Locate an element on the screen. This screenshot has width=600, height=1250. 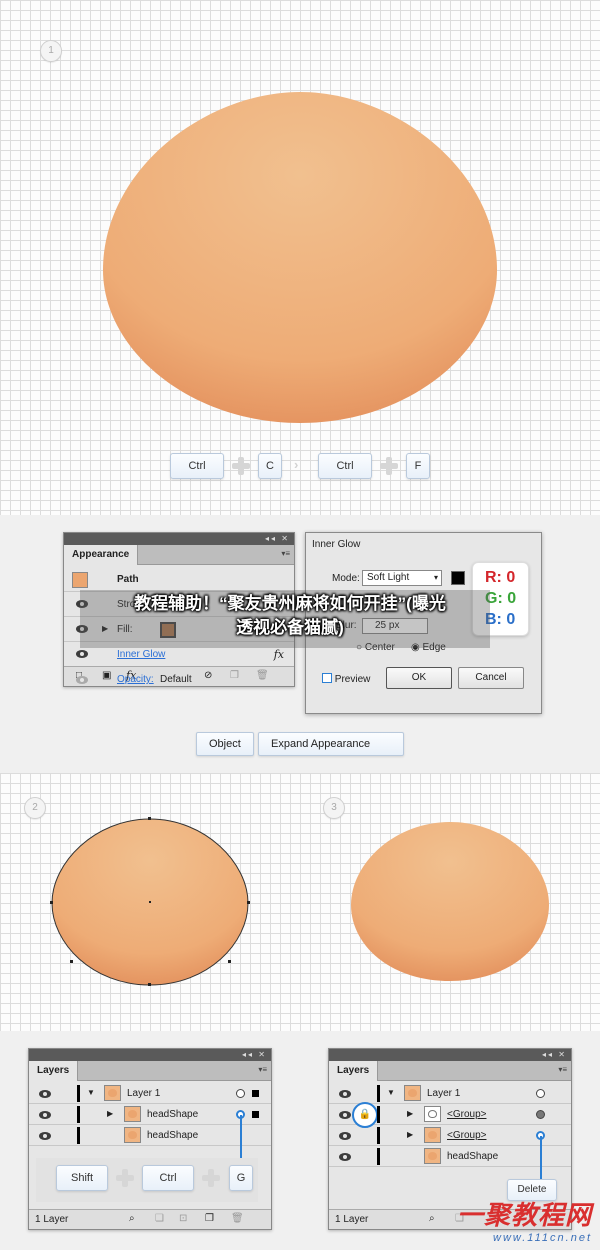
overlay-line-2: 透视必备猫腻) is located at coordinates (290, 627).